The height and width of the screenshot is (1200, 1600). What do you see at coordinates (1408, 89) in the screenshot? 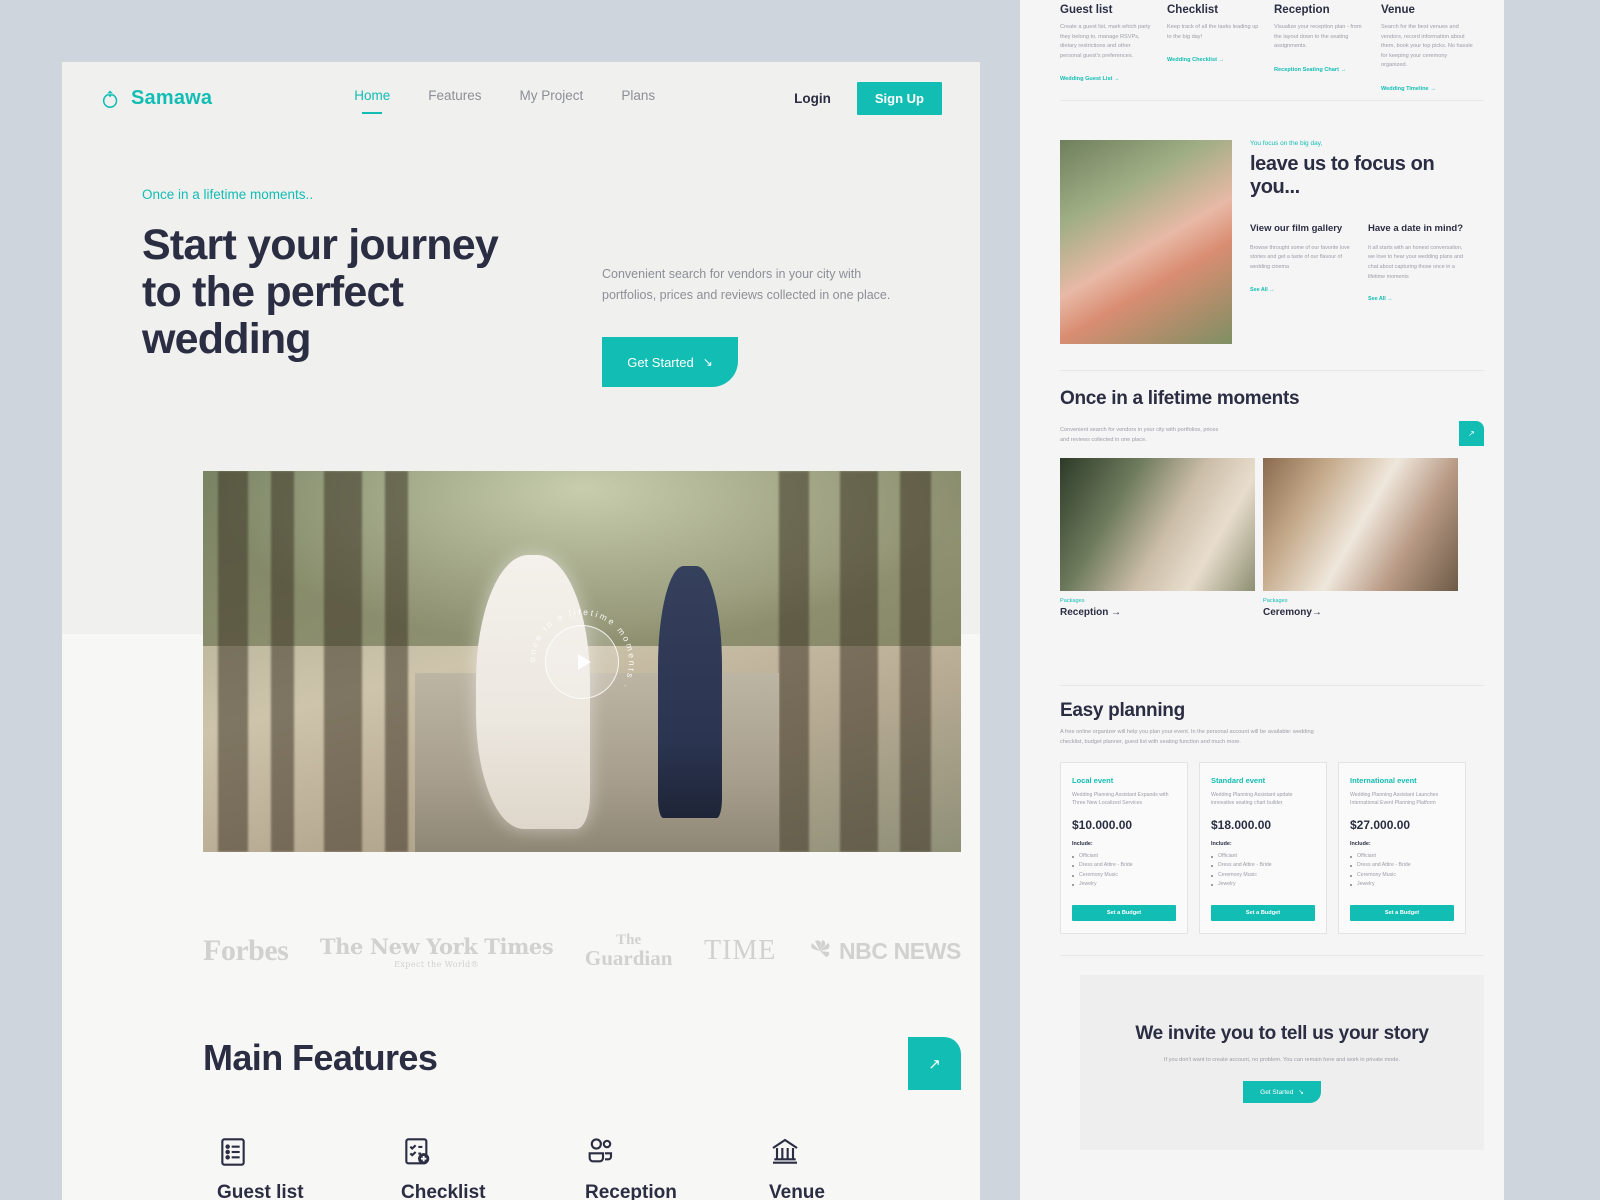
I see `mini-feature-link: Wedding Timeline →` at bounding box center [1408, 89].